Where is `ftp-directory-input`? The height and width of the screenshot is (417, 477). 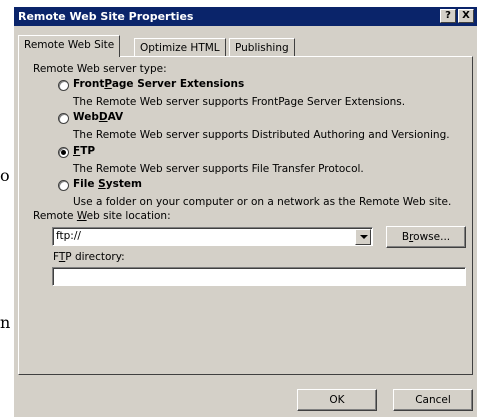
ftp-directory-input is located at coordinates (259, 276).